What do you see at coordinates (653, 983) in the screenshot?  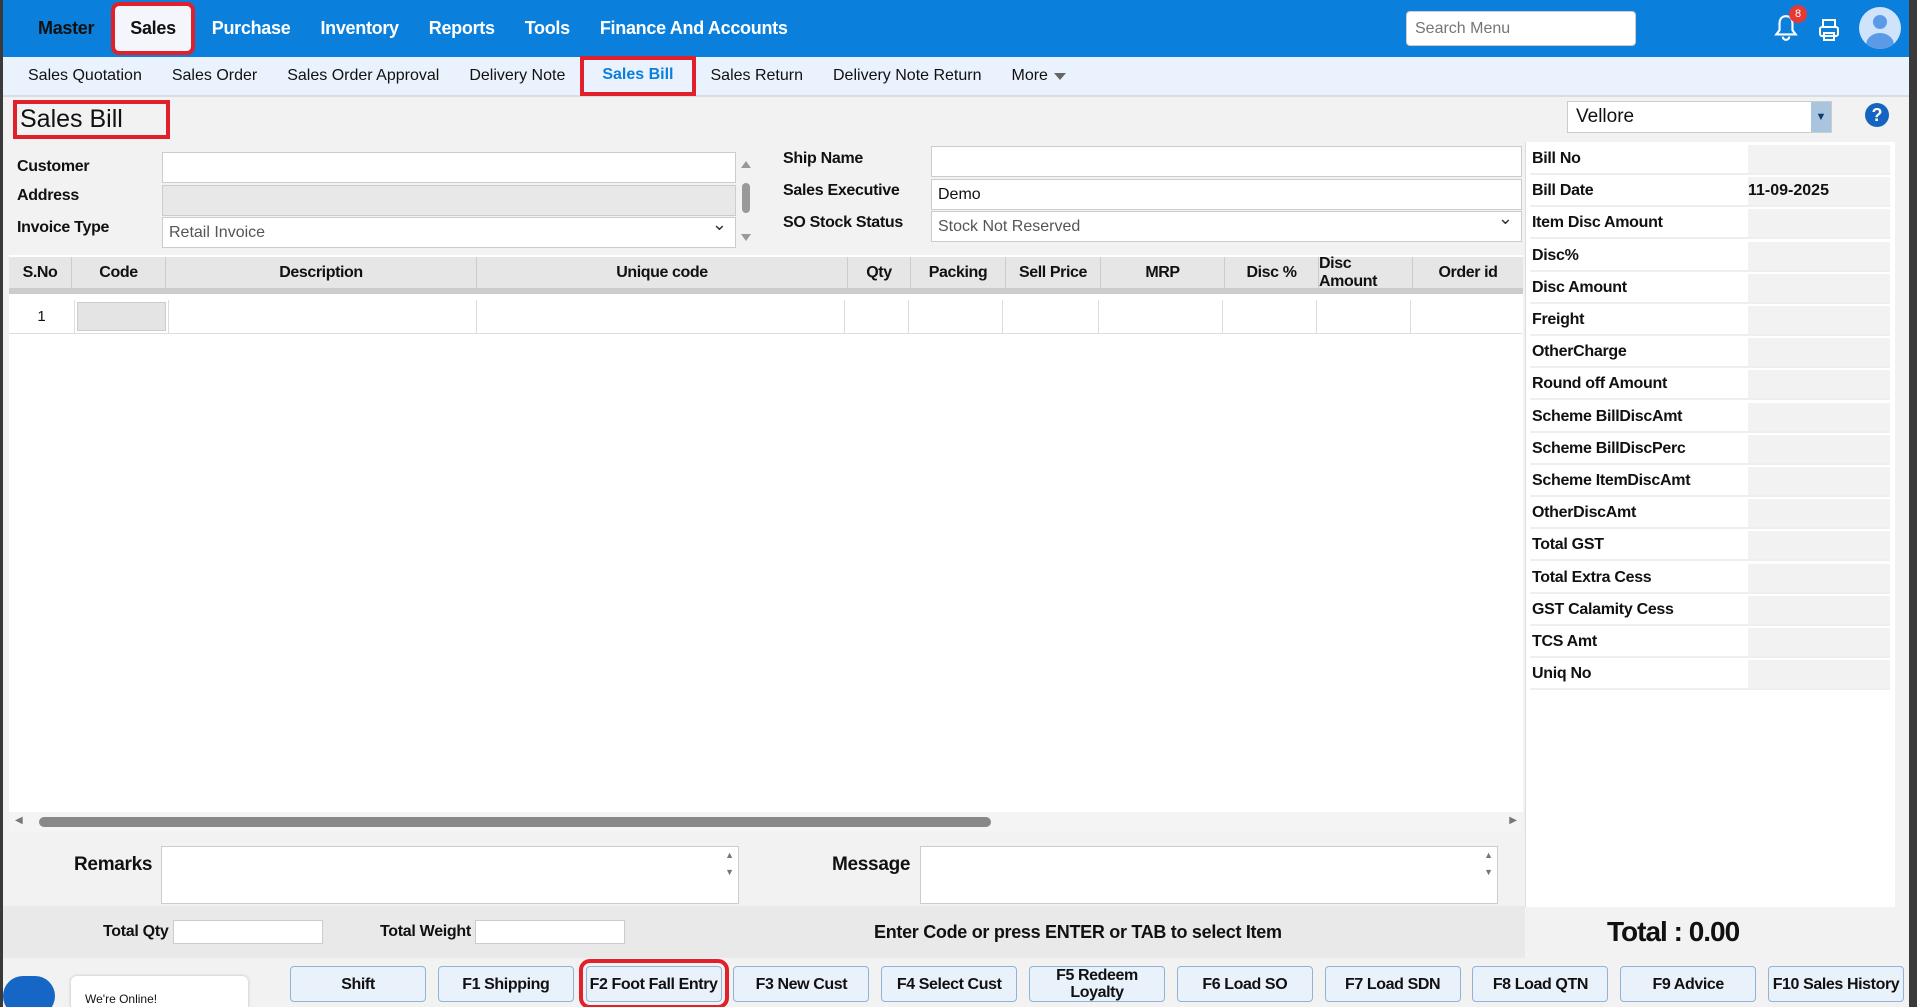 I see `action-button-f2-foot-fall-entry: F2 Foot Fall Entry` at bounding box center [653, 983].